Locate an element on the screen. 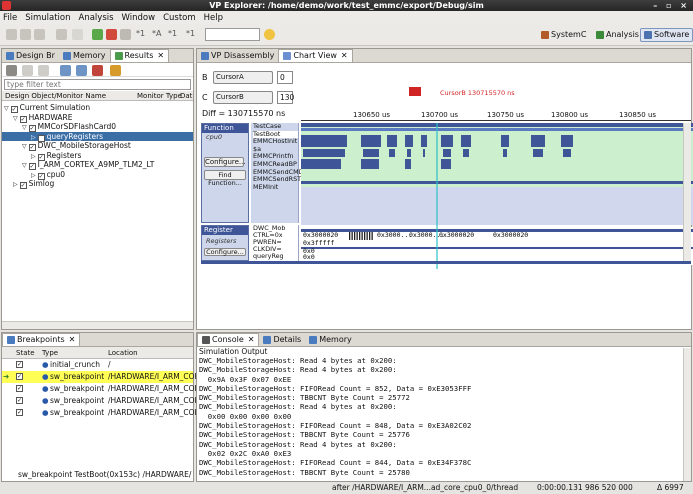 Image resolution: width=693 pixels, height=494 pixels. clear-icon is located at coordinates (27, 70).